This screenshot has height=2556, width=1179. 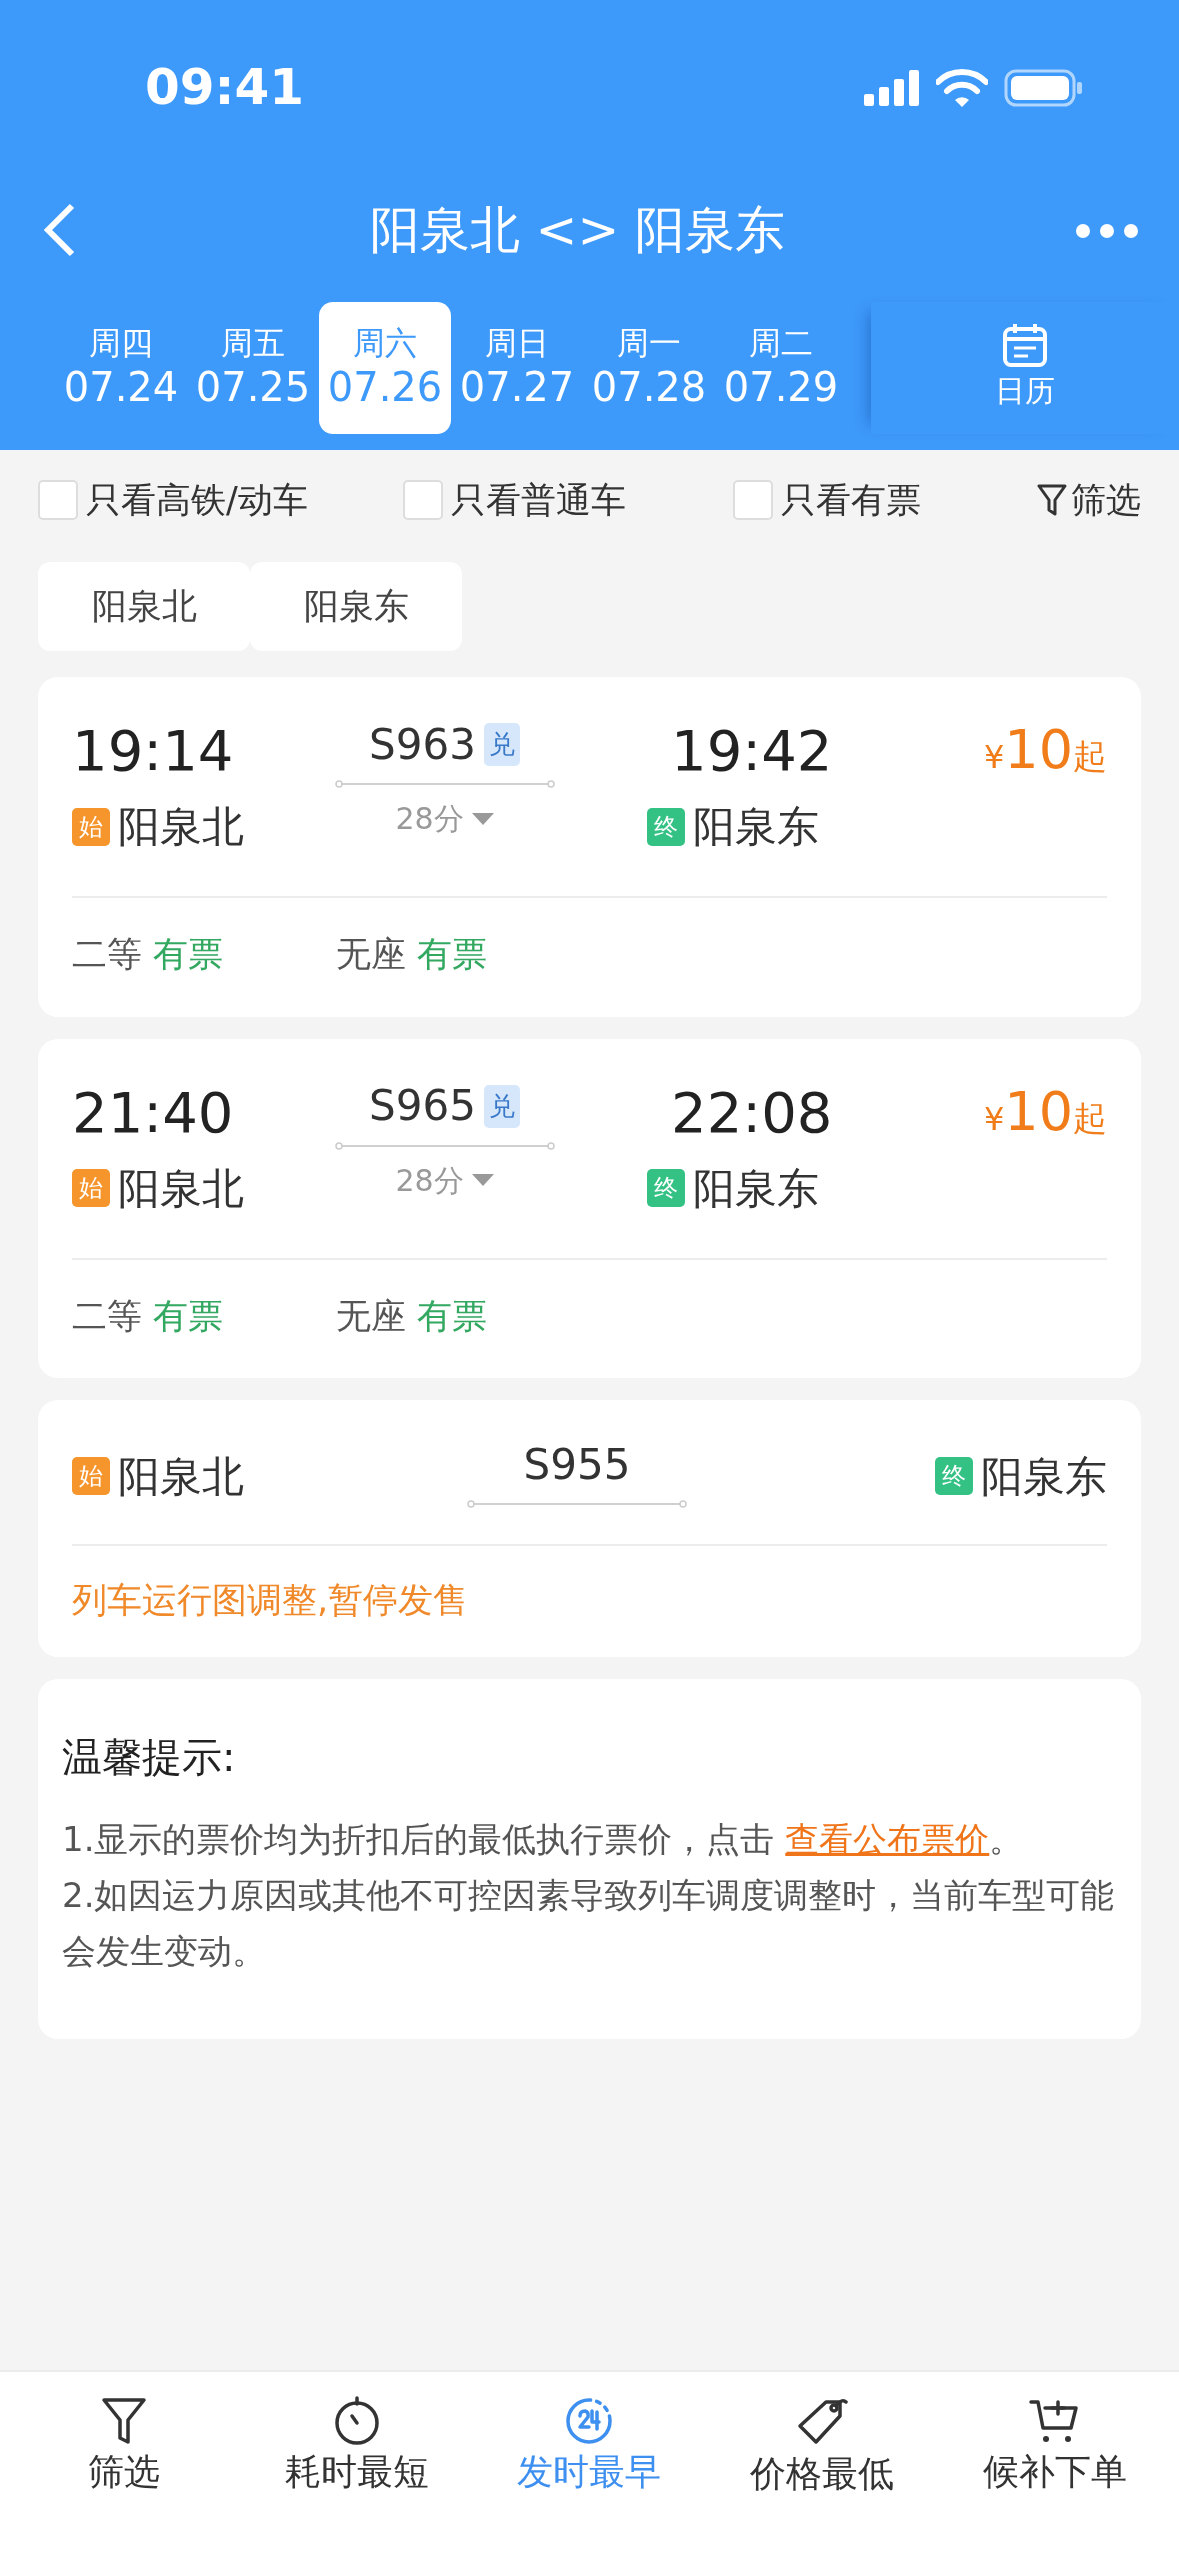 I want to click on date-tab: 周一 07.28, so click(x=649, y=367).